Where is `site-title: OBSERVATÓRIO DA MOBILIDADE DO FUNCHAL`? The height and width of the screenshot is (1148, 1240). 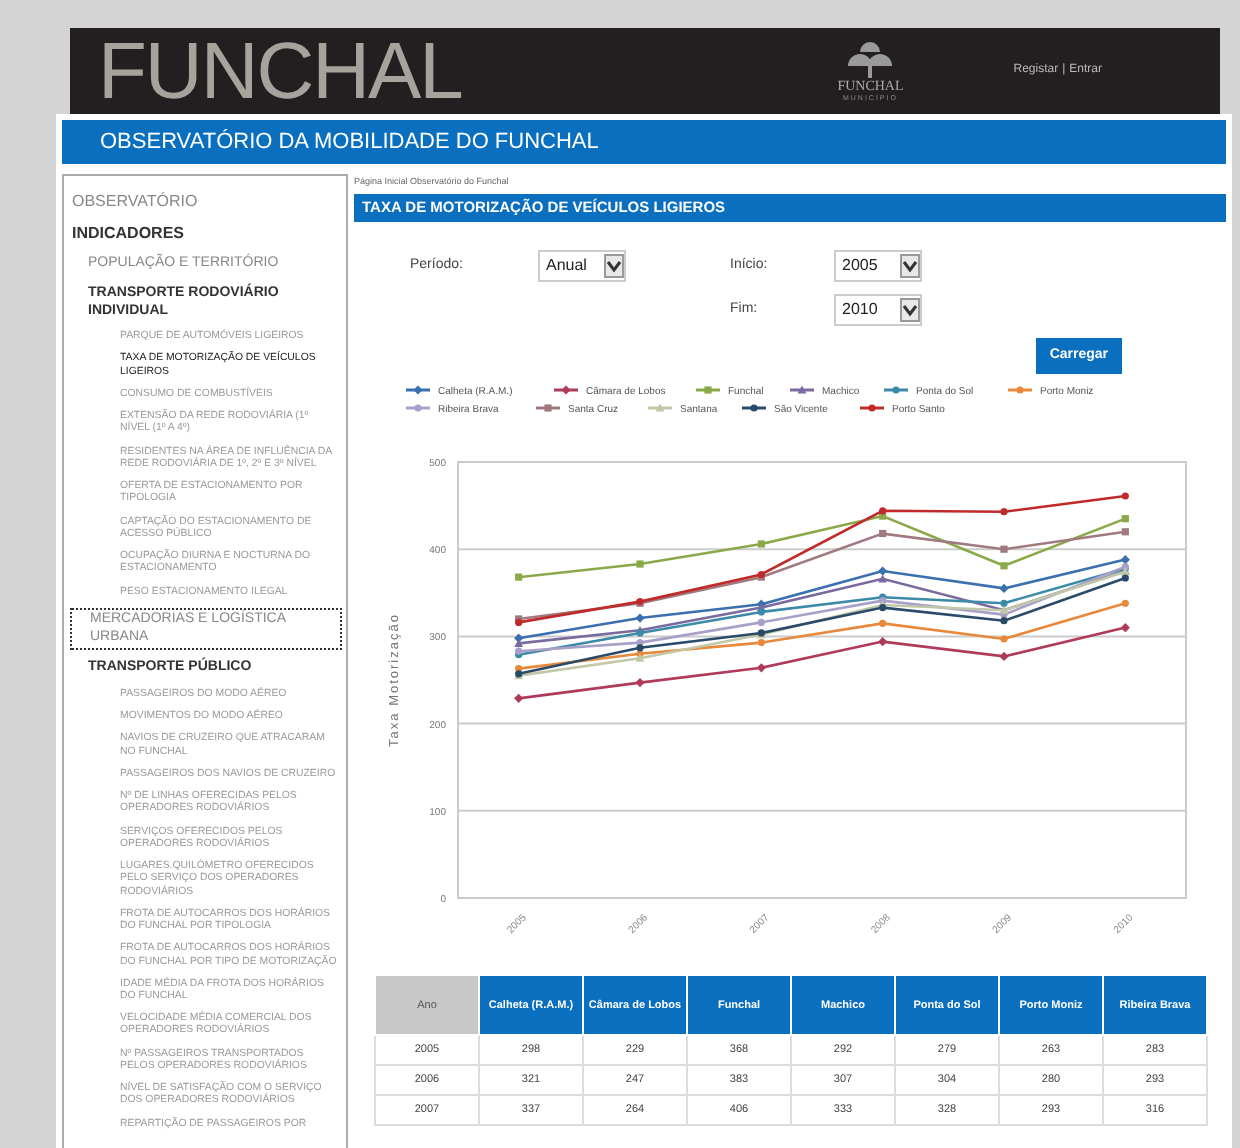 site-title: OBSERVATÓRIO DA MOBILIDADE DO FUNCHAL is located at coordinates (349, 142).